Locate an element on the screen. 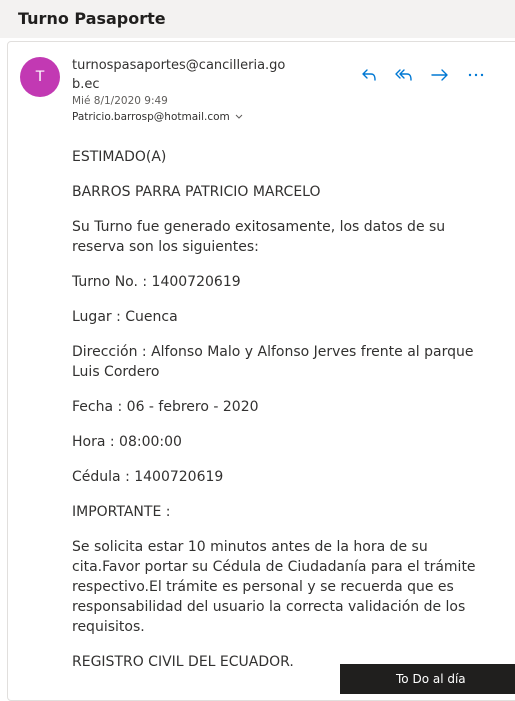 The width and height of the screenshot is (515, 701). id-number: Cédula : 1400720619 is located at coordinates (148, 477).